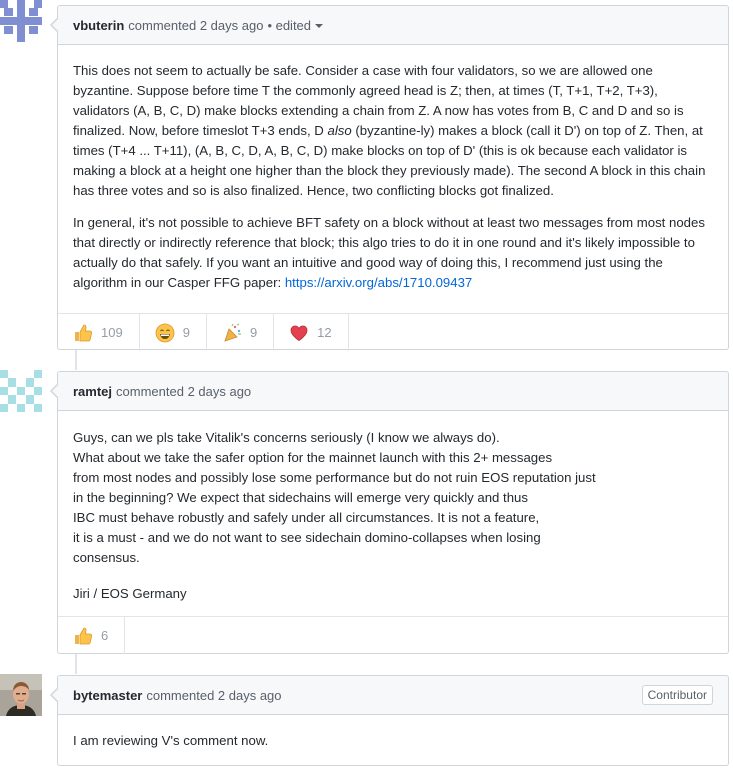 The image size is (733, 768). I want to click on avatar-vbuterin, so click(21, 21).